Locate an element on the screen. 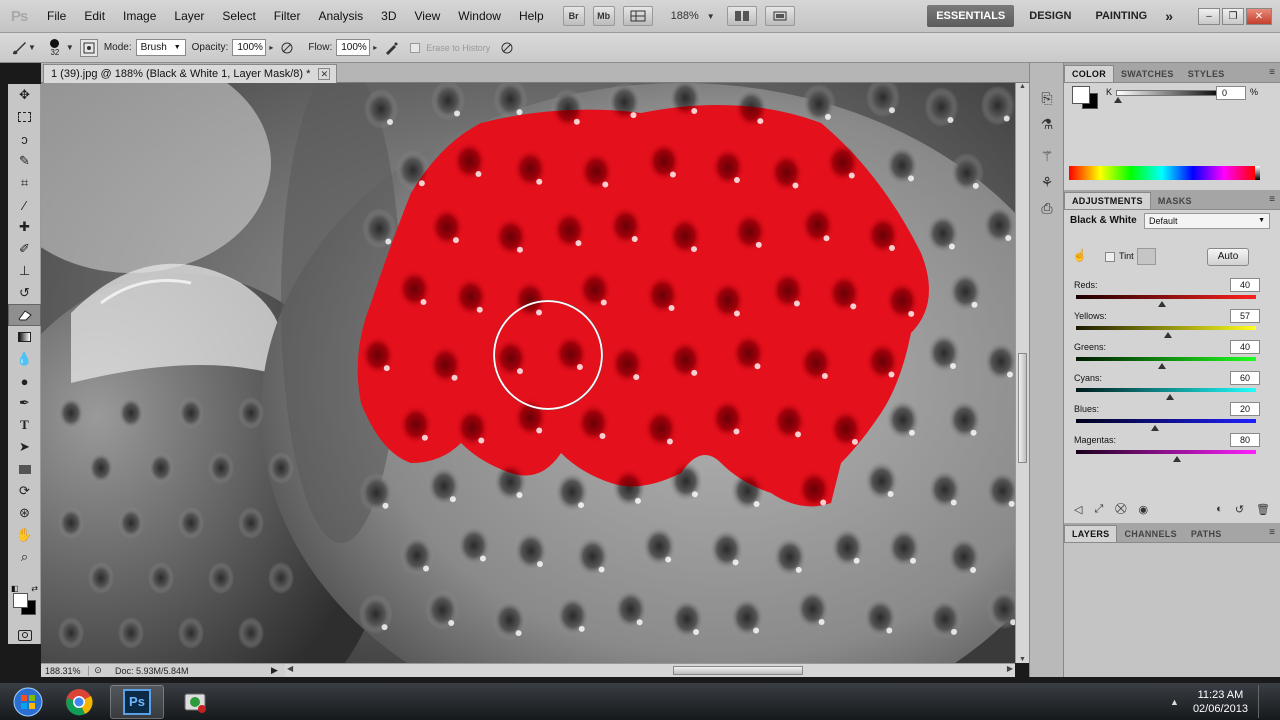 This screenshot has width=1280, height=720. foreground-background-colors: ◧ ⇄ is located at coordinates (24, 600).